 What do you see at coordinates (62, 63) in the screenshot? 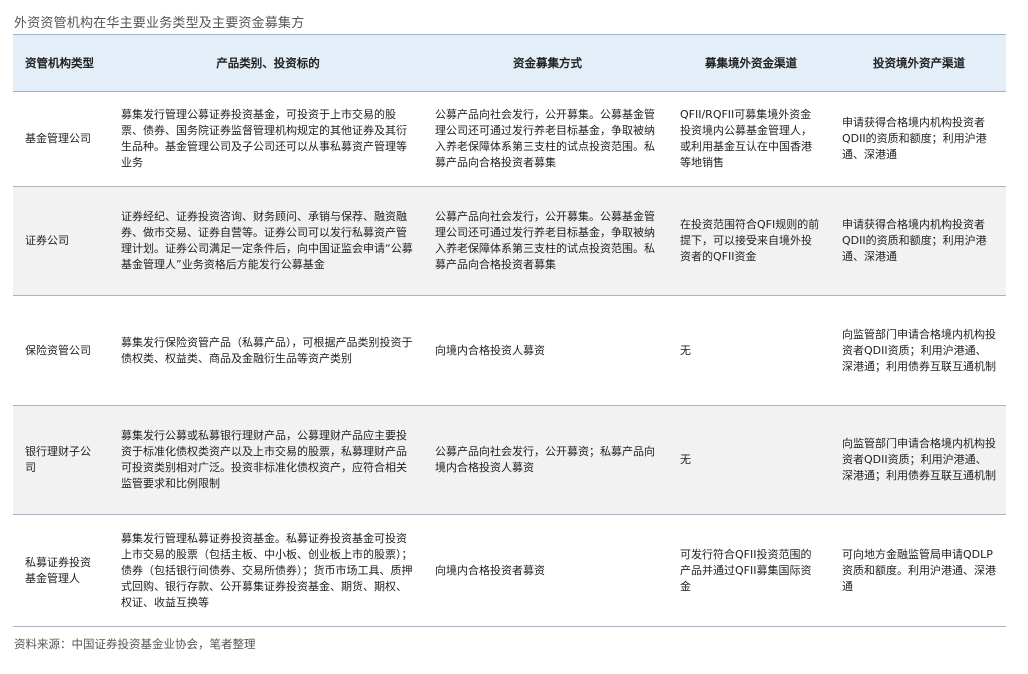
I see `header-institution-type: 资管机构类型` at bounding box center [62, 63].